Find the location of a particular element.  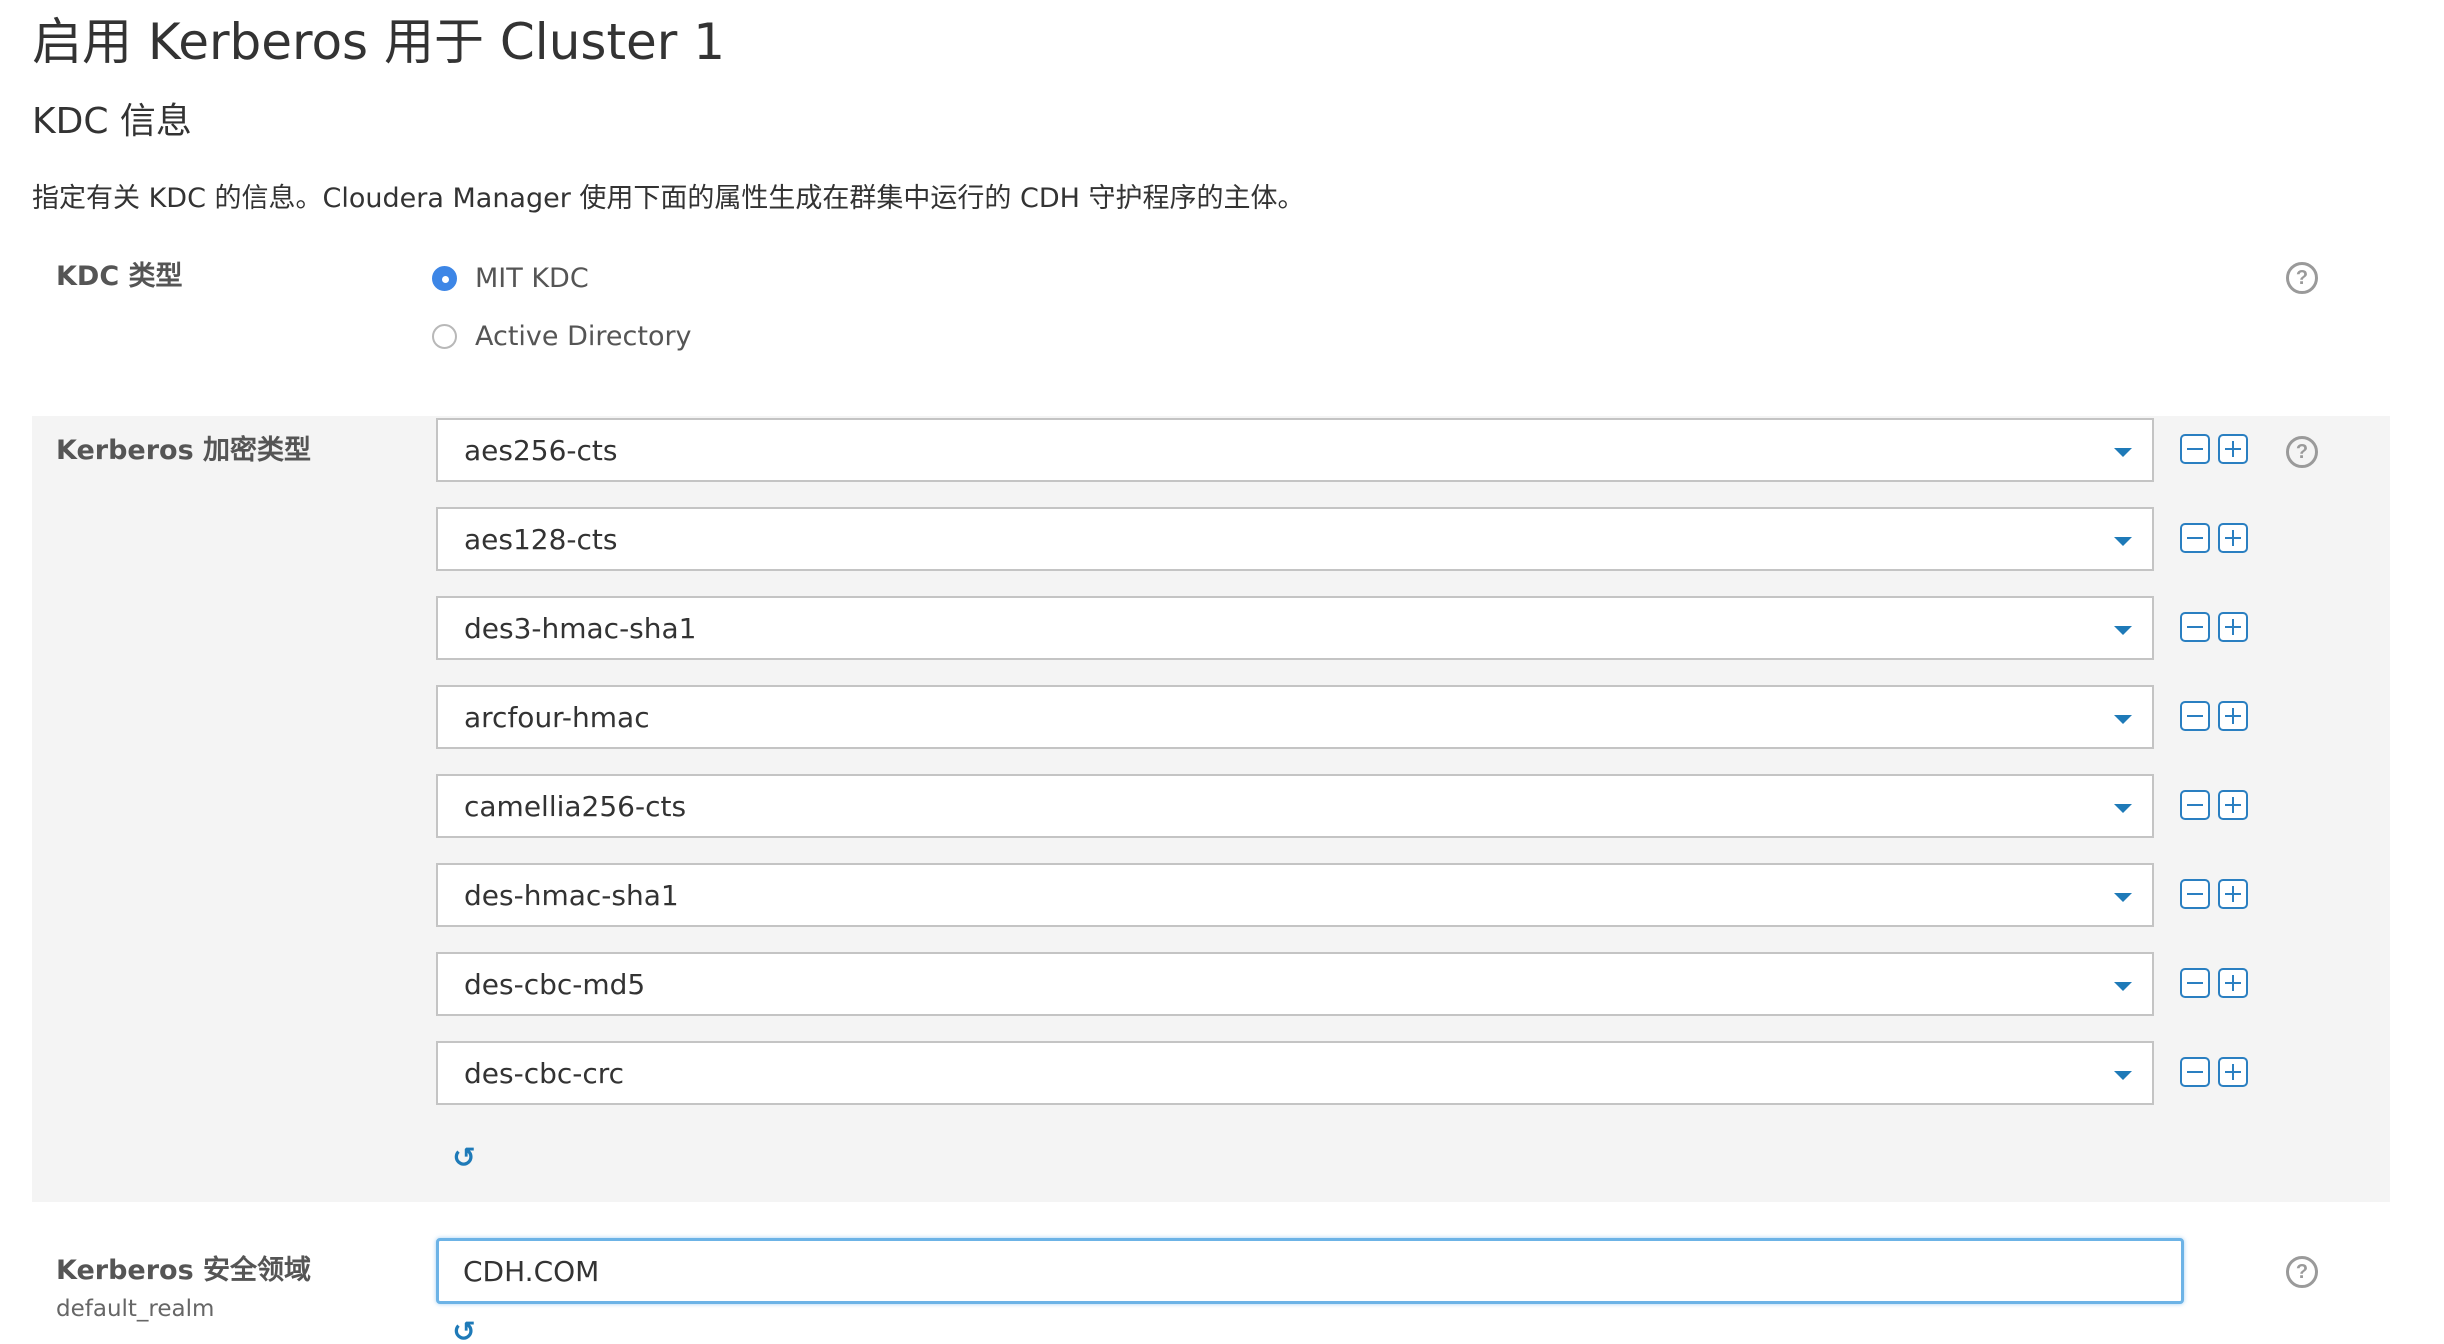

encryption-type-select: des-hmac-sha1 is located at coordinates (1295, 895).